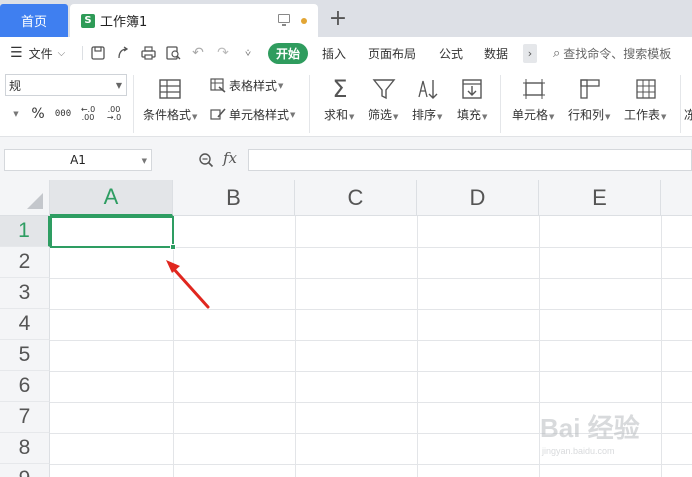 The height and width of the screenshot is (477, 692). I want to click on row-column-button: 行和列▼, so click(589, 114).